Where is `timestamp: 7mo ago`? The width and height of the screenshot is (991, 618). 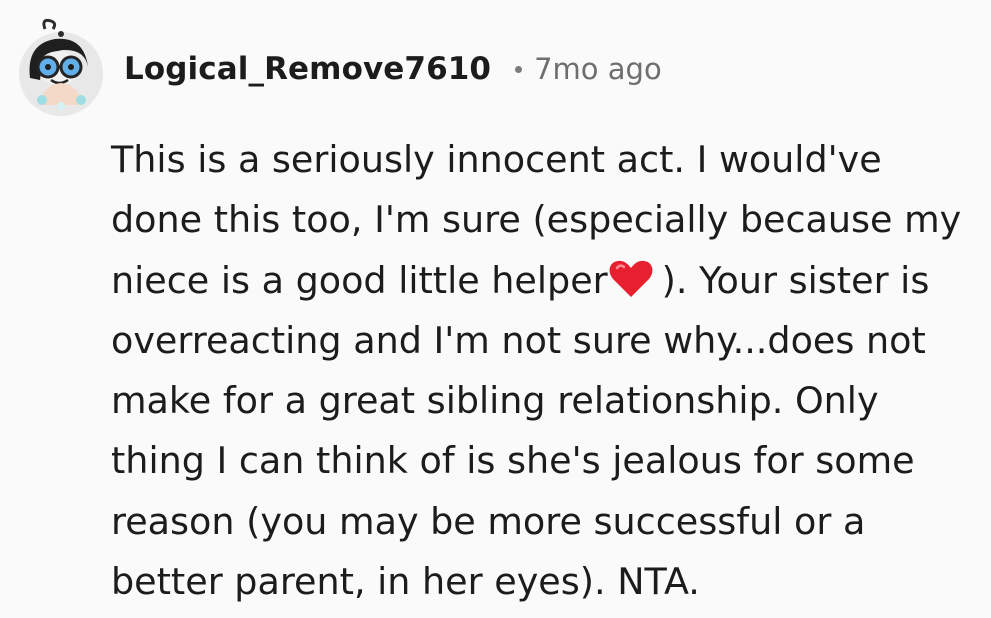 timestamp: 7mo ago is located at coordinates (598, 66).